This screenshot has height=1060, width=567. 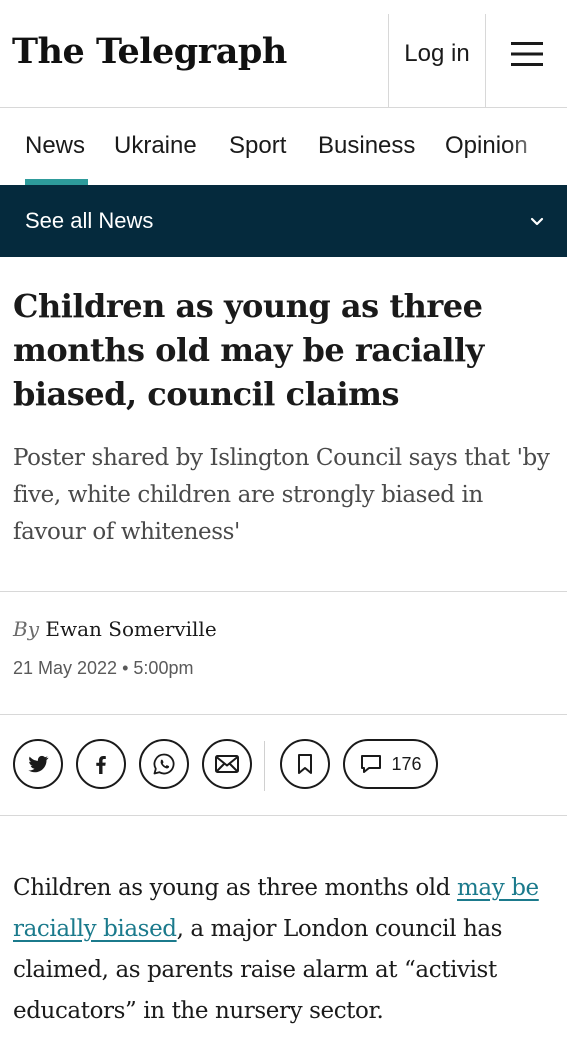 I want to click on share-twitter-button, so click(x=38, y=764).